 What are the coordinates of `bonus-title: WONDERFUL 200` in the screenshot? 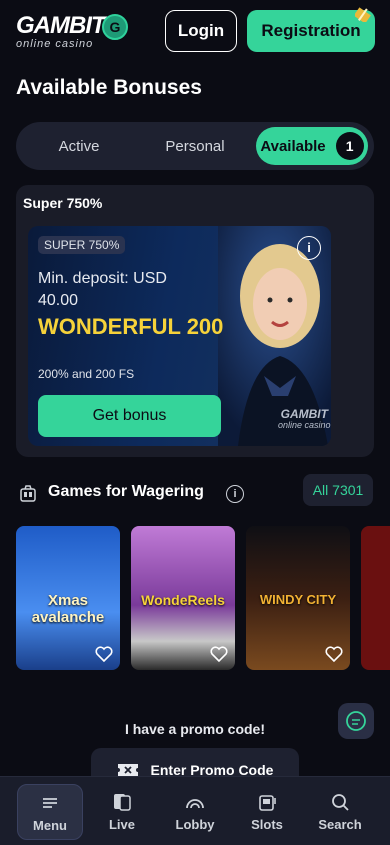 It's located at (131, 326).